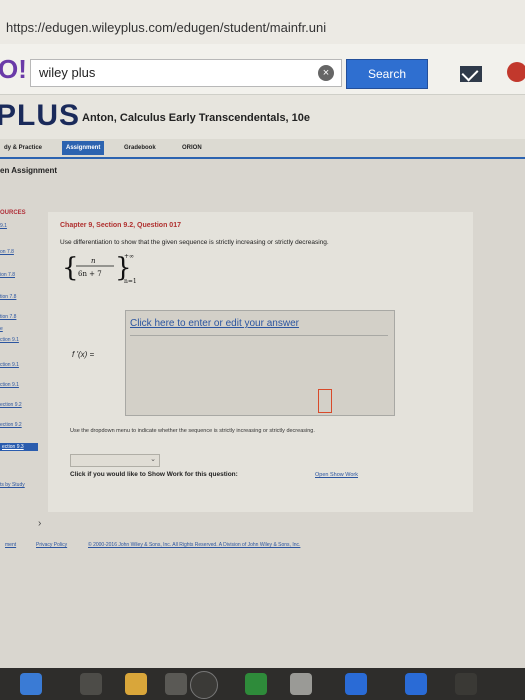 The image size is (525, 700). I want to click on tray-icon, so click(466, 684).